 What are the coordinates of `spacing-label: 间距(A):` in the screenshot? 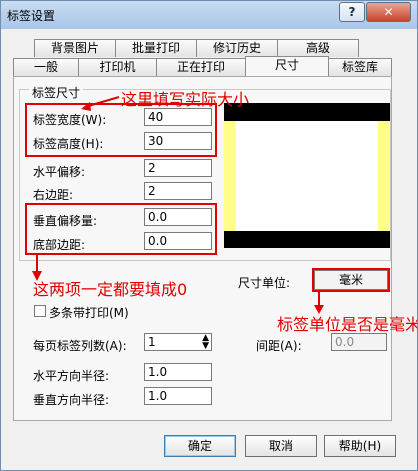 It's located at (279, 346).